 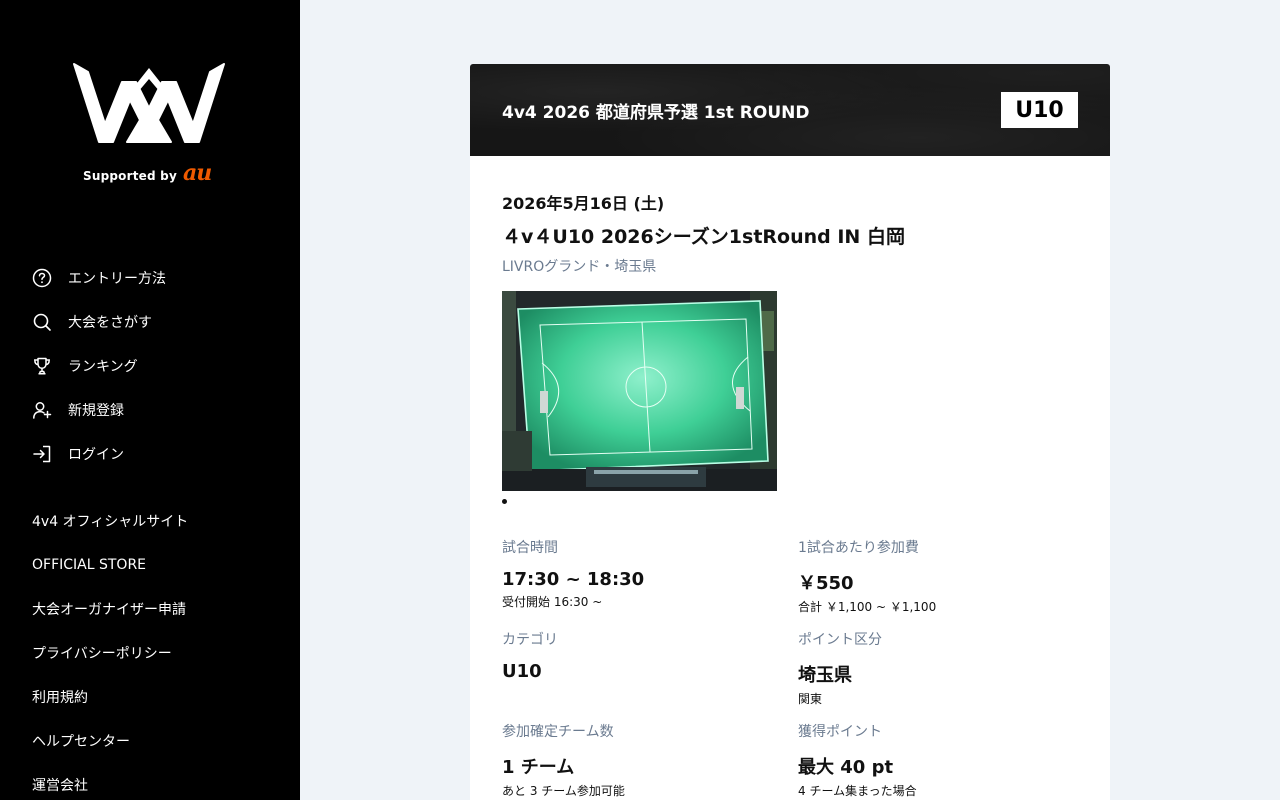 What do you see at coordinates (42, 410) in the screenshot?
I see `user-plus-icon` at bounding box center [42, 410].